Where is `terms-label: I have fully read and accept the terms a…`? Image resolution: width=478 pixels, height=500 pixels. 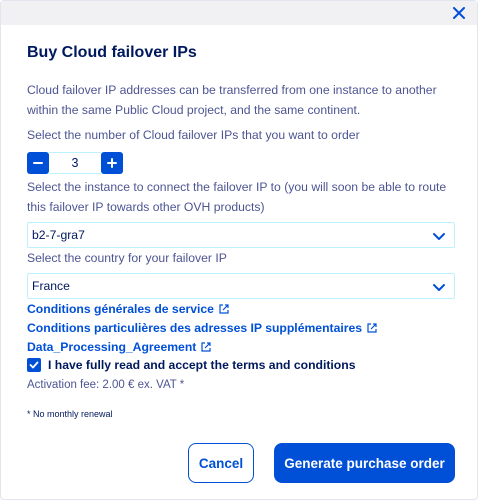
terms-label: I have fully read and accept the terms a… is located at coordinates (202, 365).